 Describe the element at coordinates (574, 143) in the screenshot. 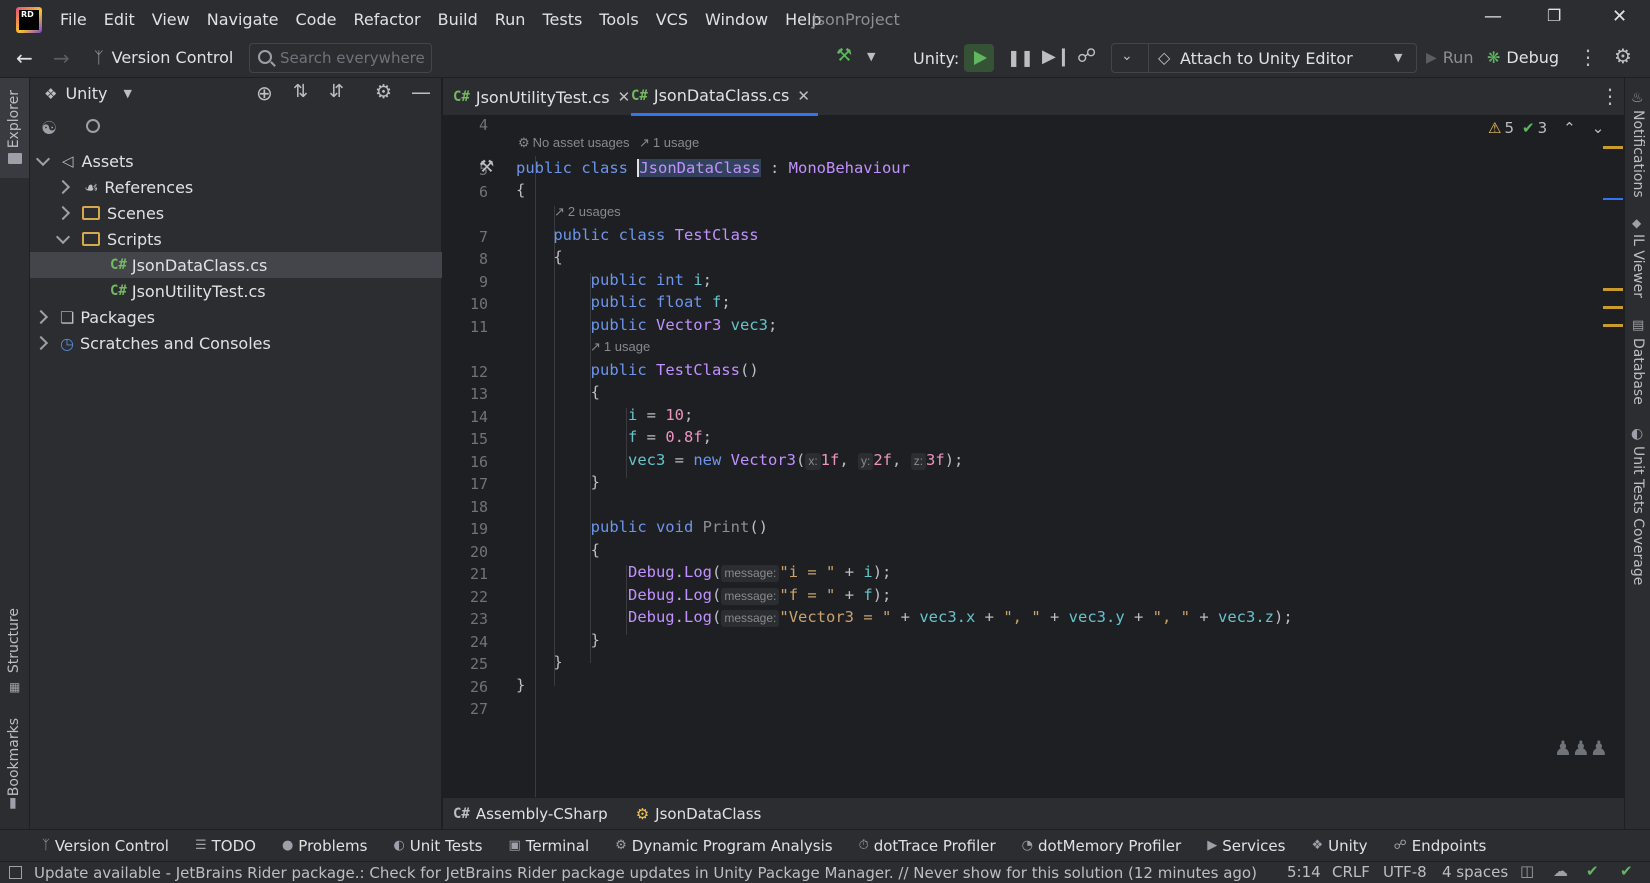

I see `asset-usages-hint: ⚙ No asset usages` at that location.